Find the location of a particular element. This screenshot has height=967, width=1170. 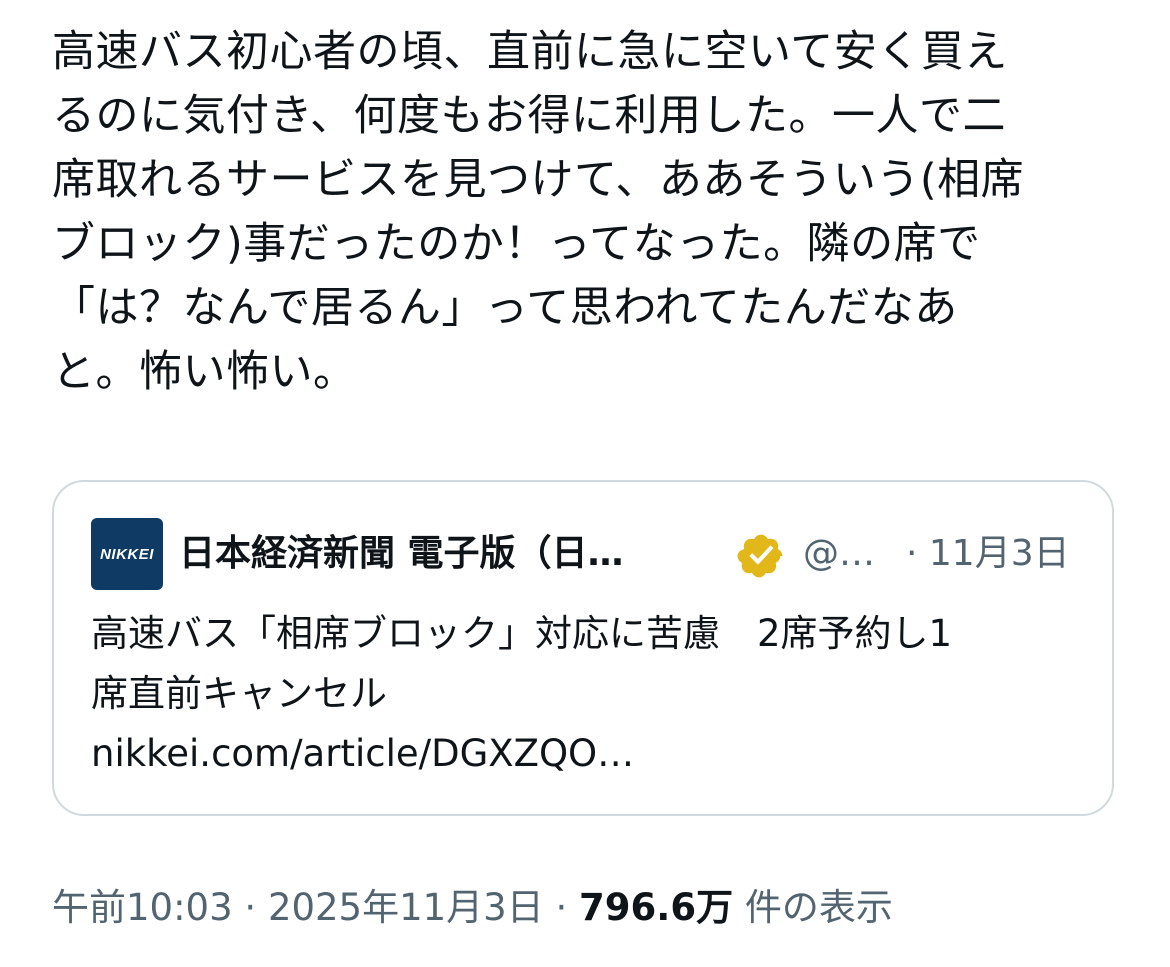

tweet-text-line: 席取れるサービスを見つけて、ああそういう(相席 is located at coordinates (538, 180).